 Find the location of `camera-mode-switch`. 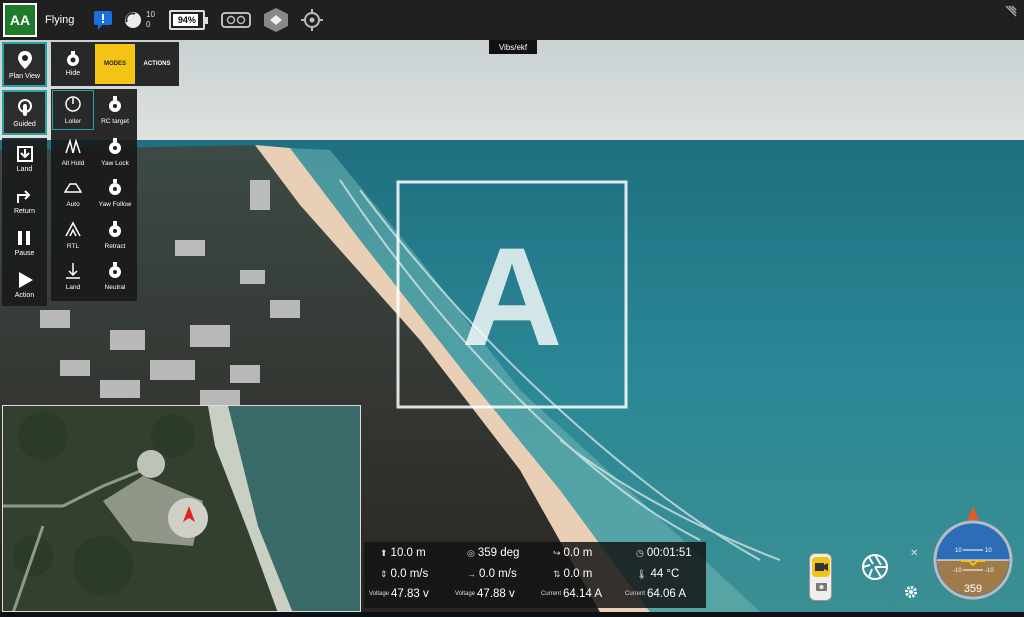

camera-mode-switch is located at coordinates (820, 577).